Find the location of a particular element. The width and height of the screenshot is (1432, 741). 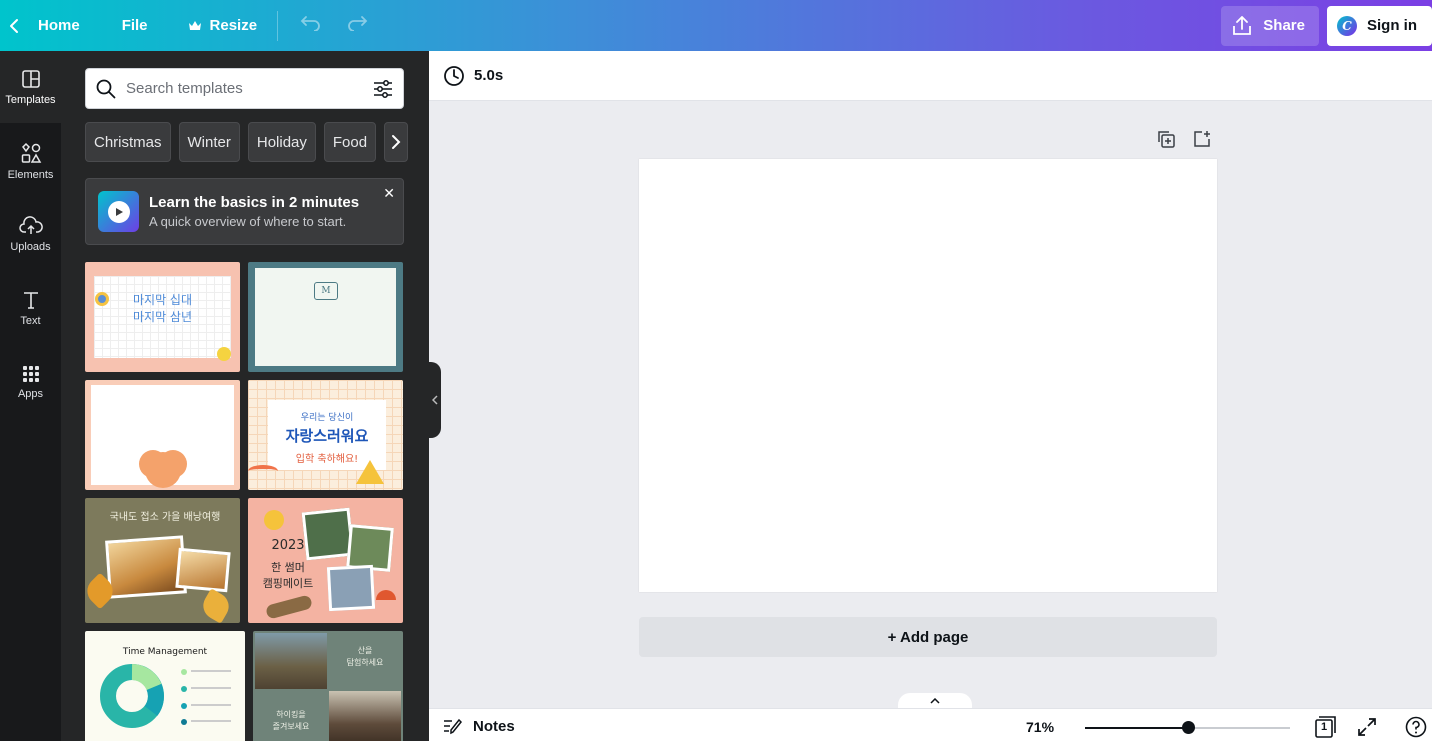

file-menu-button: File is located at coordinates (135, 25).